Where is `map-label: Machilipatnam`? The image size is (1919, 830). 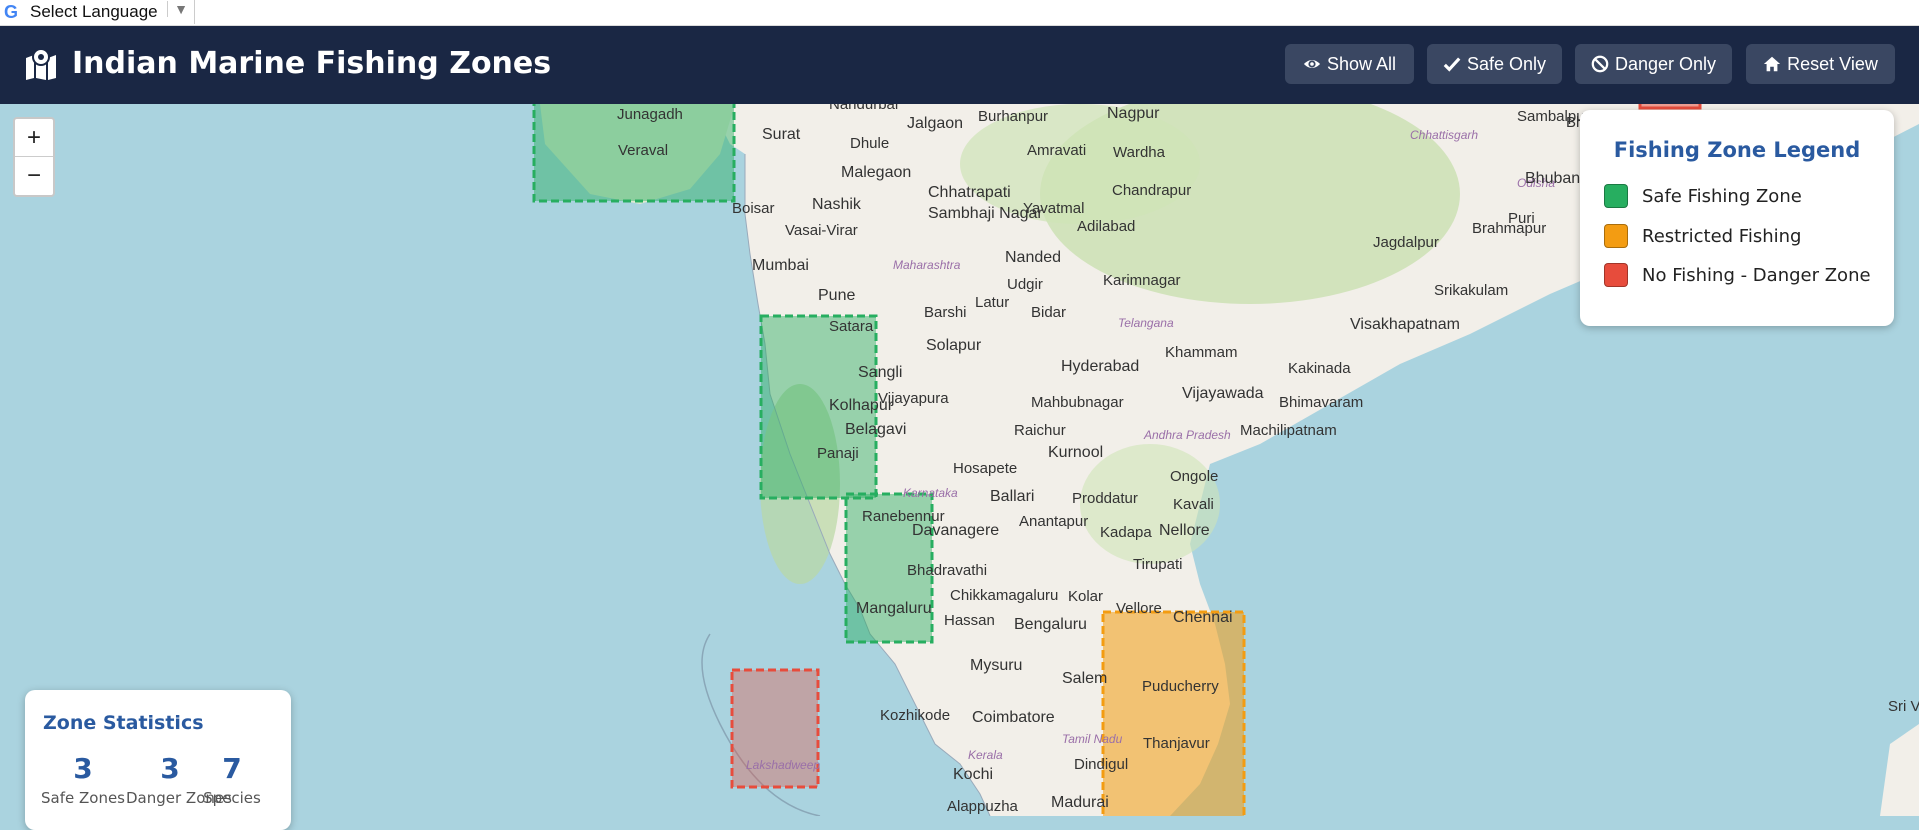 map-label: Machilipatnam is located at coordinates (1288, 430).